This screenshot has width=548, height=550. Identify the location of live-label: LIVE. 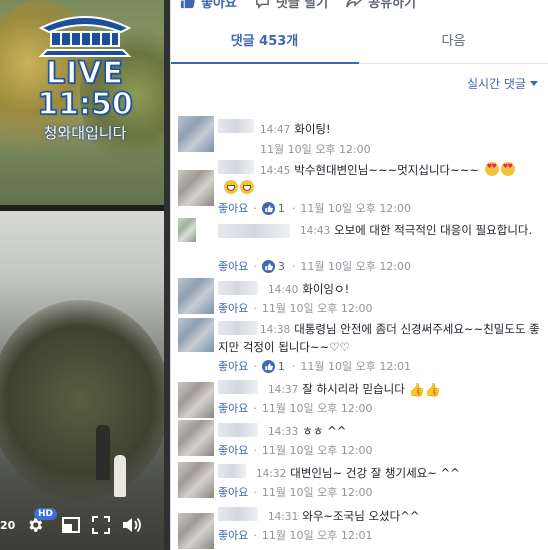
(84, 73).